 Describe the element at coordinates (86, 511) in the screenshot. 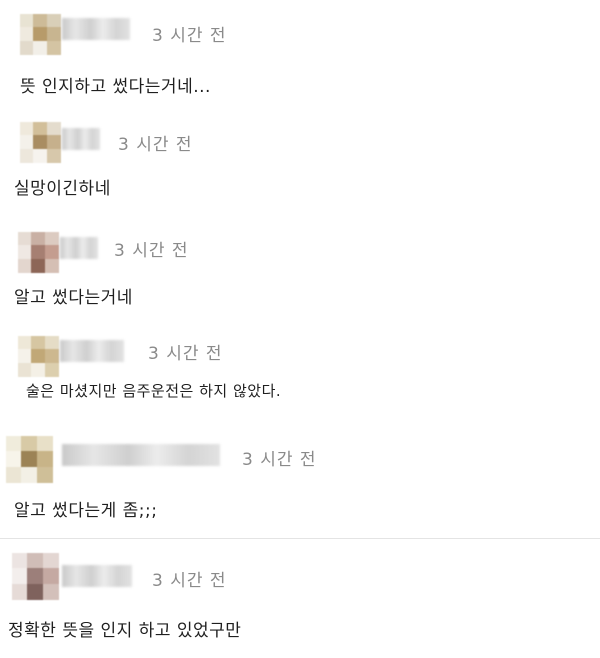

I see `comment-text: 알고 썼다는게 좀;;;` at that location.